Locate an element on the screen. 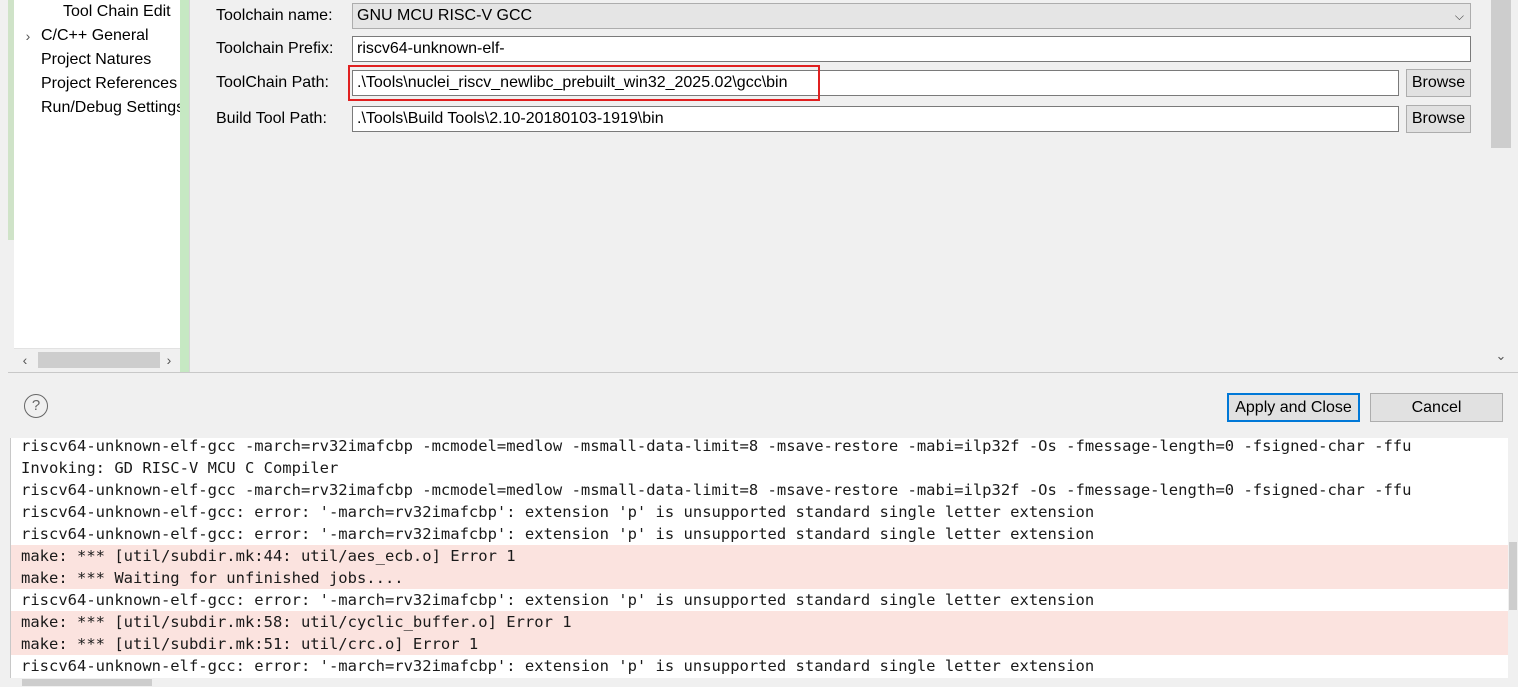  chevron-right-icon: › is located at coordinates (28, 36).